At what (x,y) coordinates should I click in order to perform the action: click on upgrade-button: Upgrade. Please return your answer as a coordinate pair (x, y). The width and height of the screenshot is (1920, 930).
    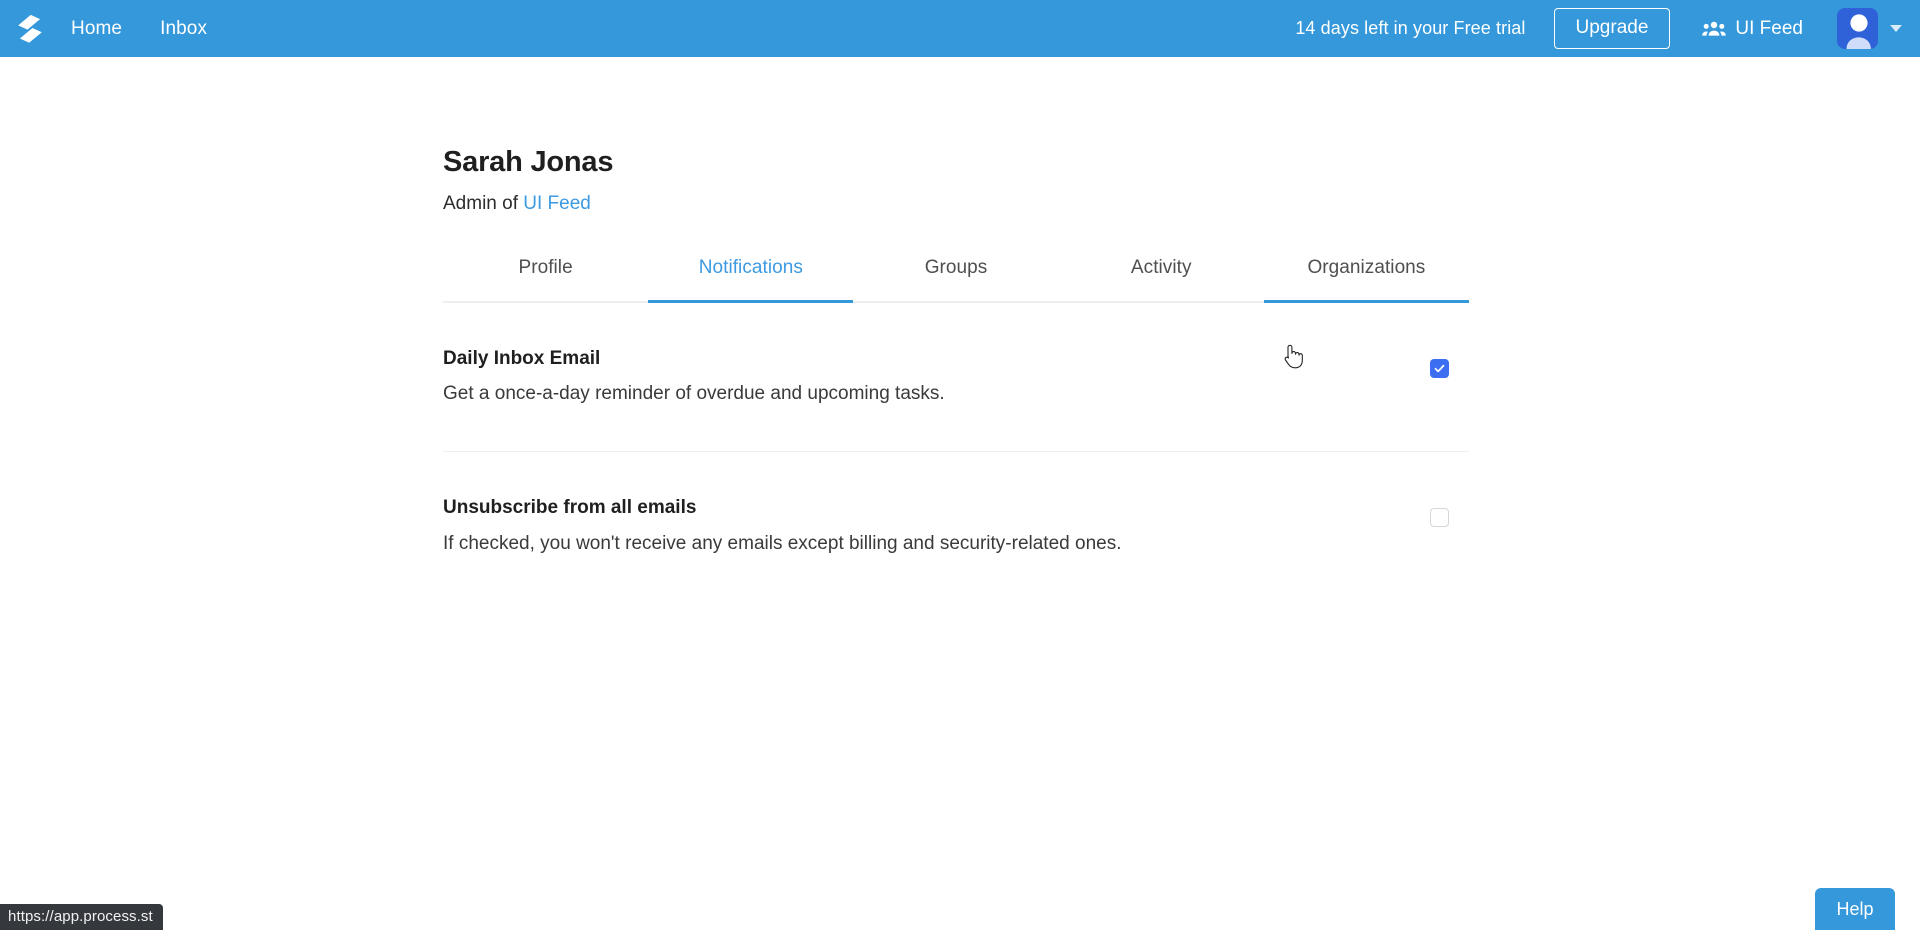
    Looking at the image, I should click on (1612, 28).